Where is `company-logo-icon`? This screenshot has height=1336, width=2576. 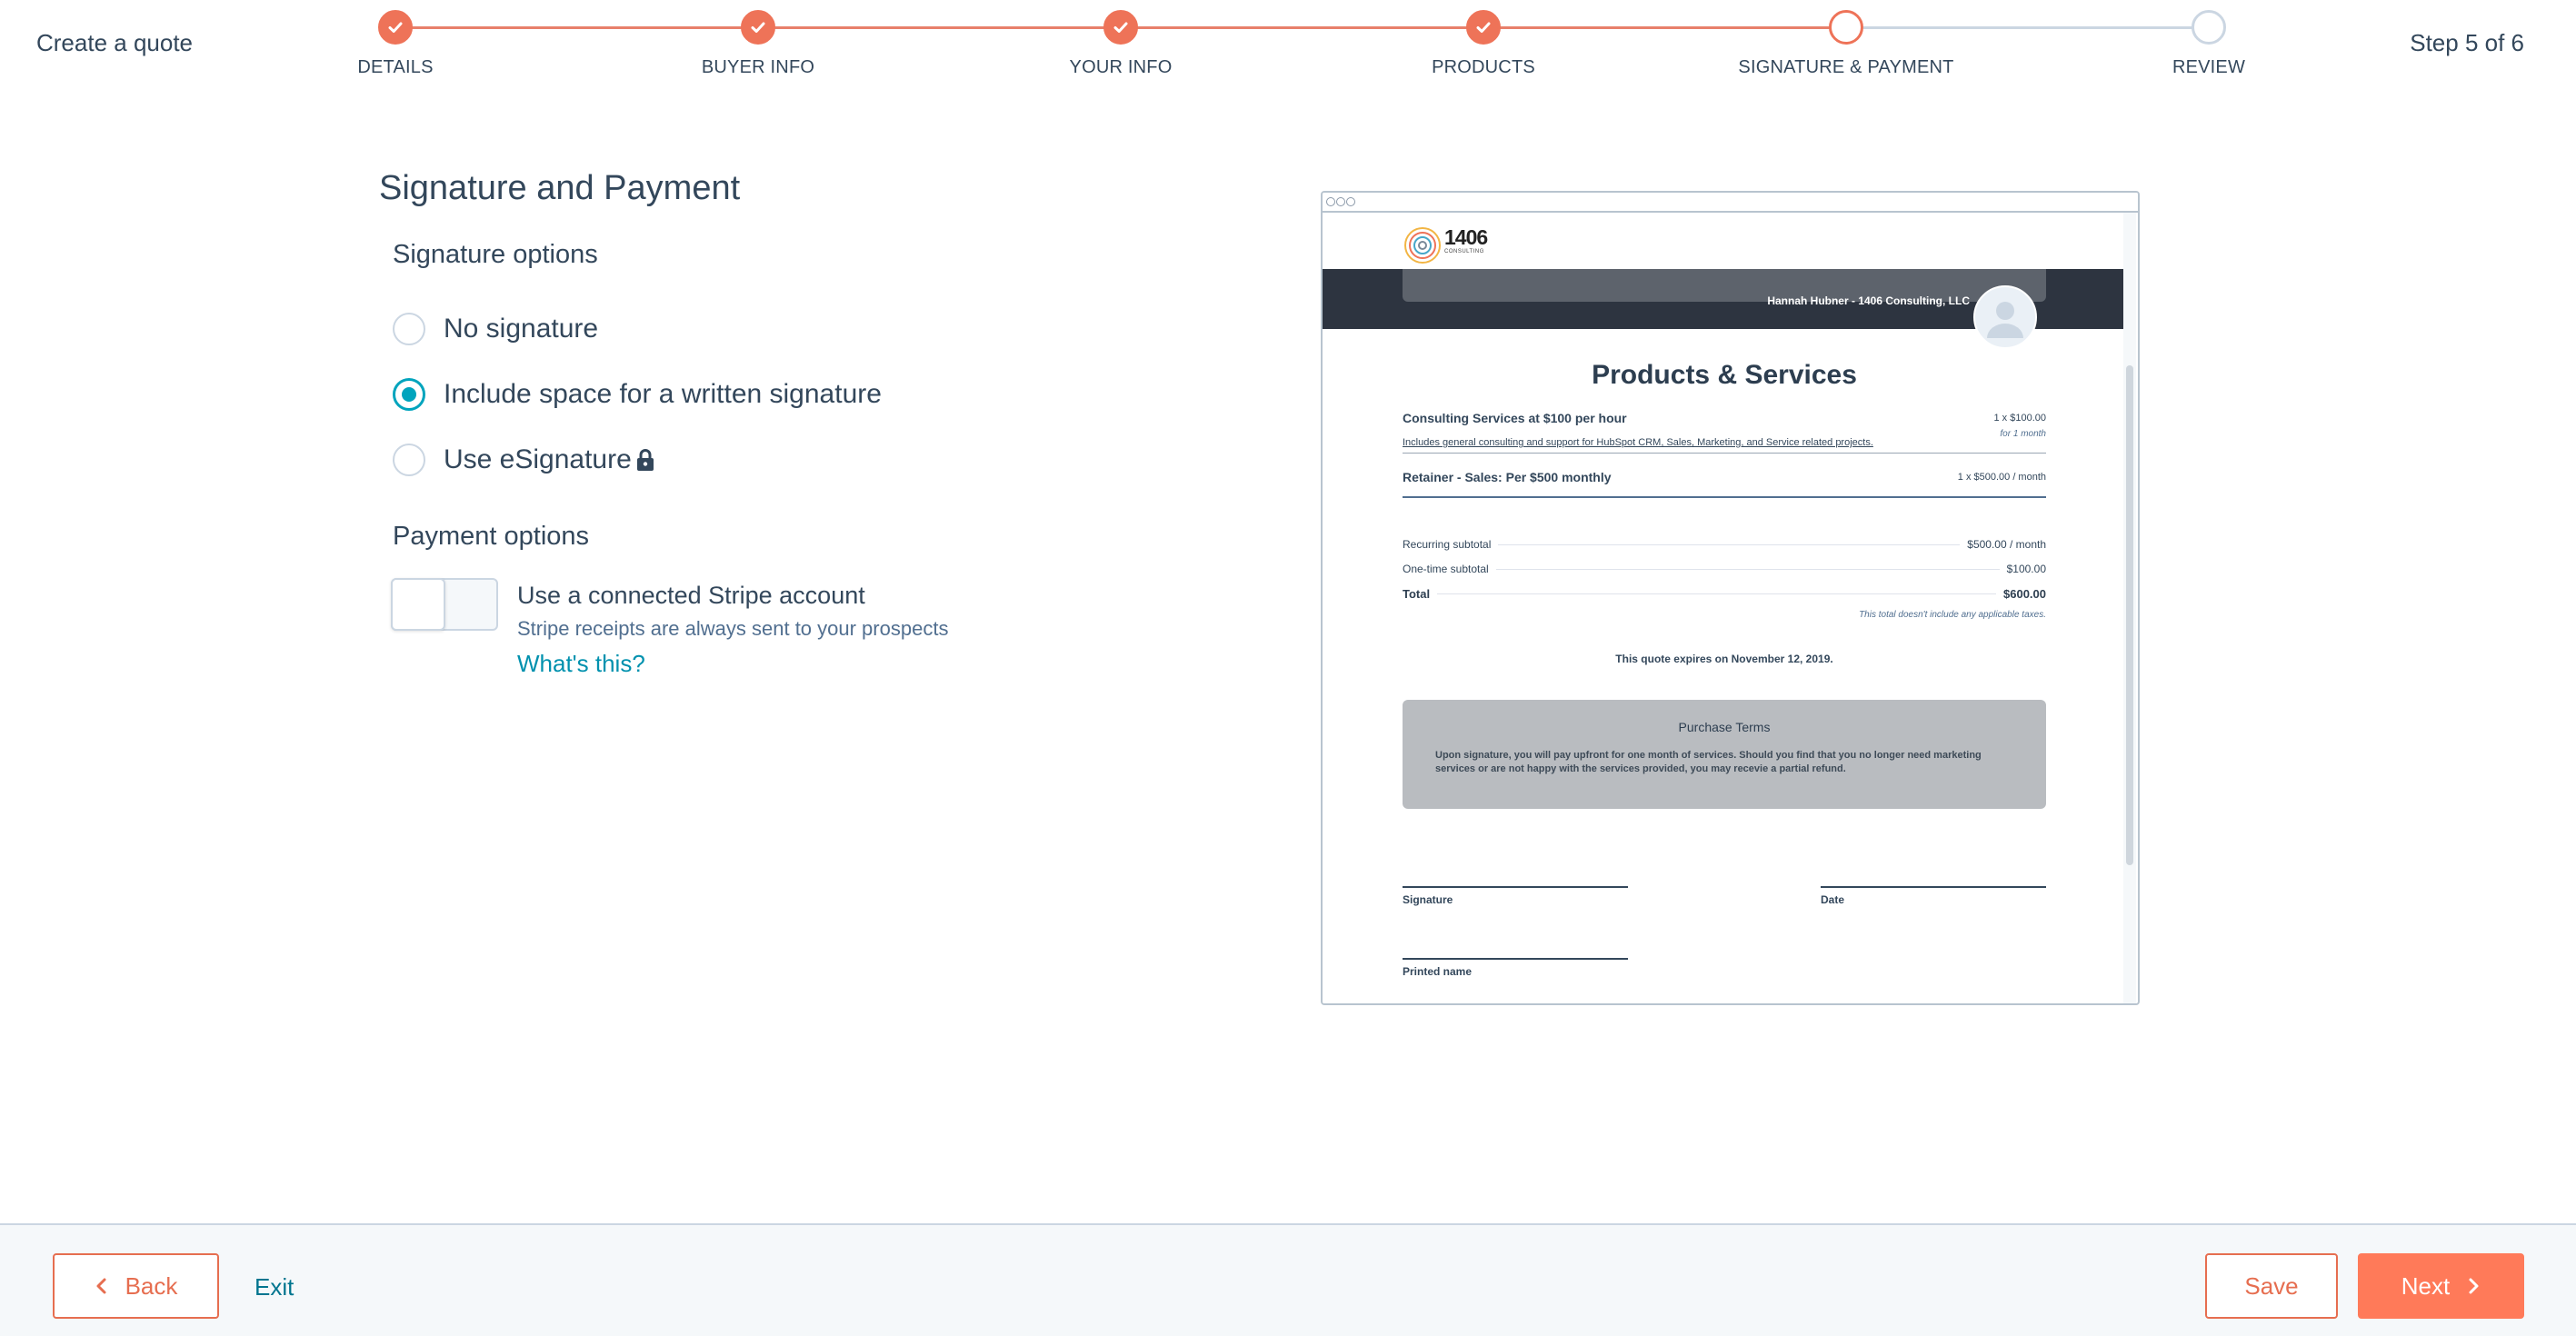
company-logo-icon is located at coordinates (1422, 245).